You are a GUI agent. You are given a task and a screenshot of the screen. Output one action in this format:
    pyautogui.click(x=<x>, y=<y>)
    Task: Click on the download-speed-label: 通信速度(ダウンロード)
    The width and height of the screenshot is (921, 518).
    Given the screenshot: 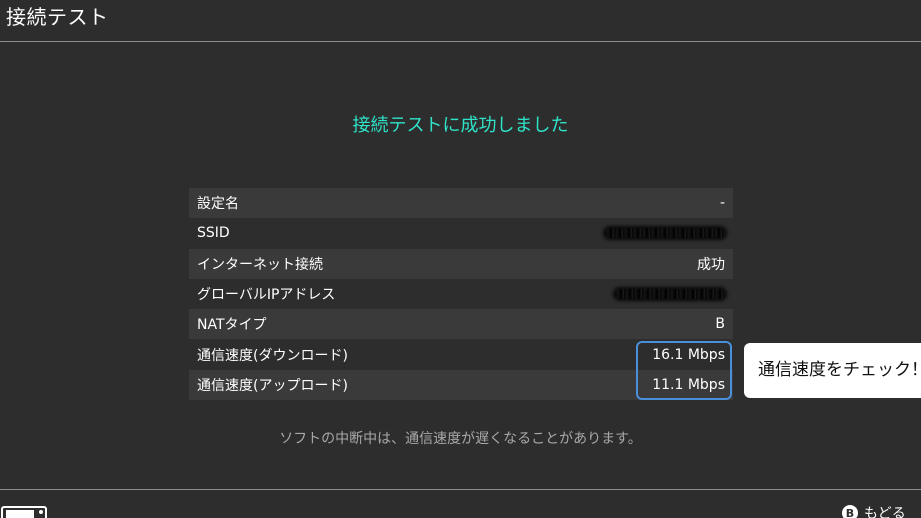 What is the action you would take?
    pyautogui.click(x=272, y=355)
    